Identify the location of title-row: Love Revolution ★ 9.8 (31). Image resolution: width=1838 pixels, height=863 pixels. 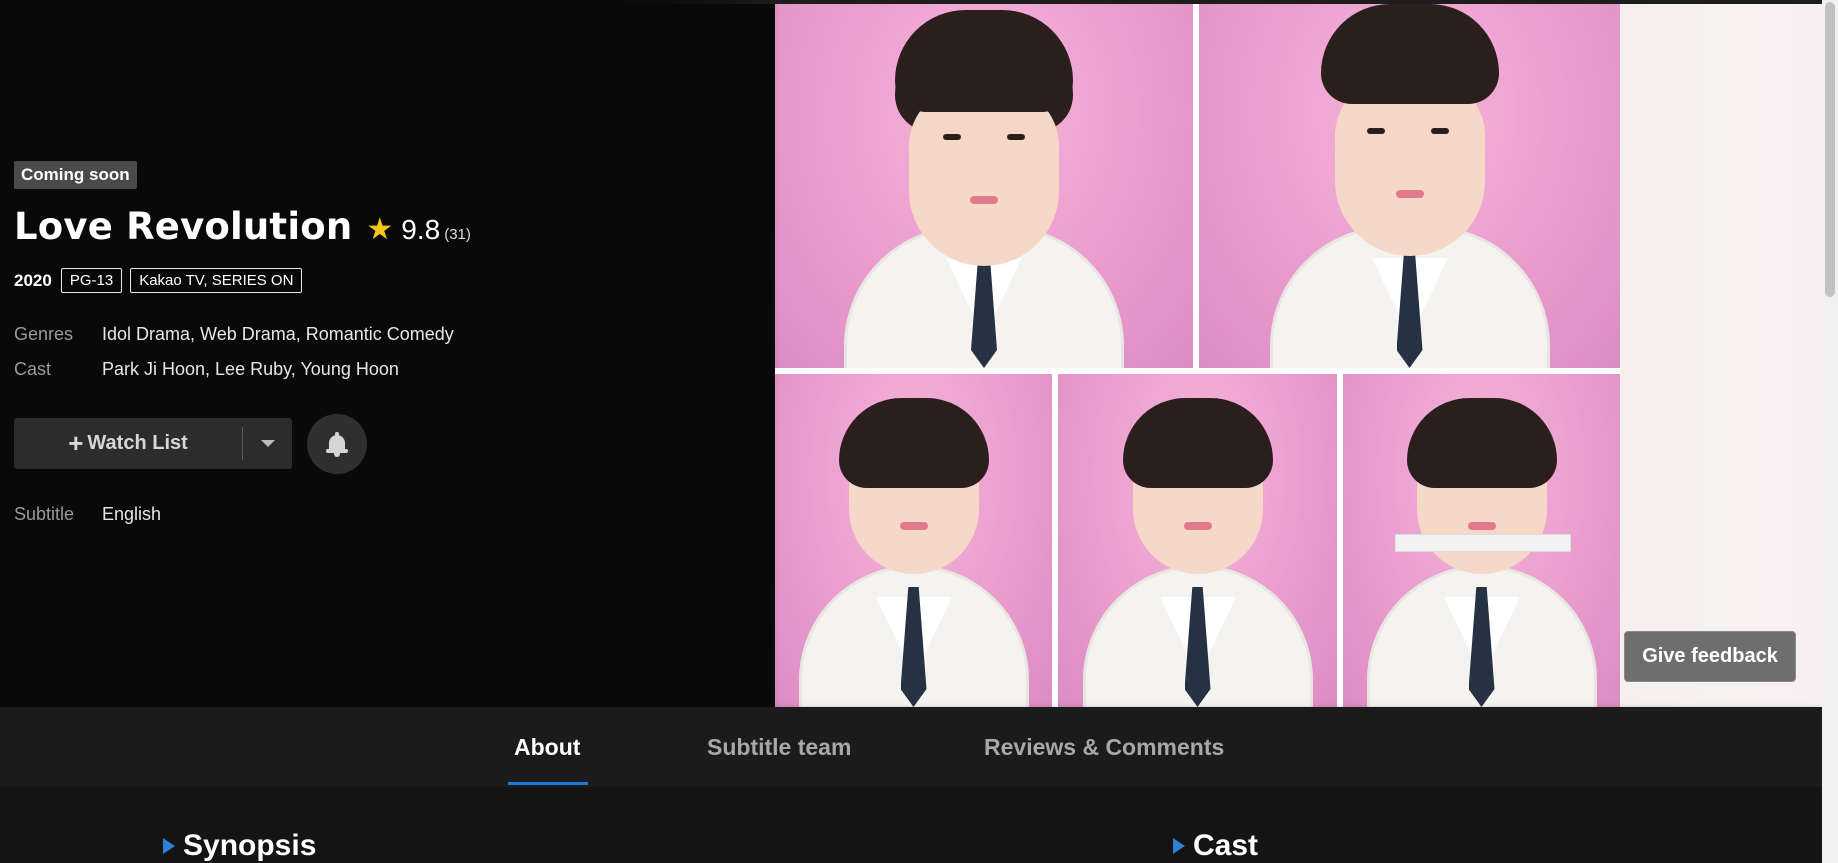
(242, 226).